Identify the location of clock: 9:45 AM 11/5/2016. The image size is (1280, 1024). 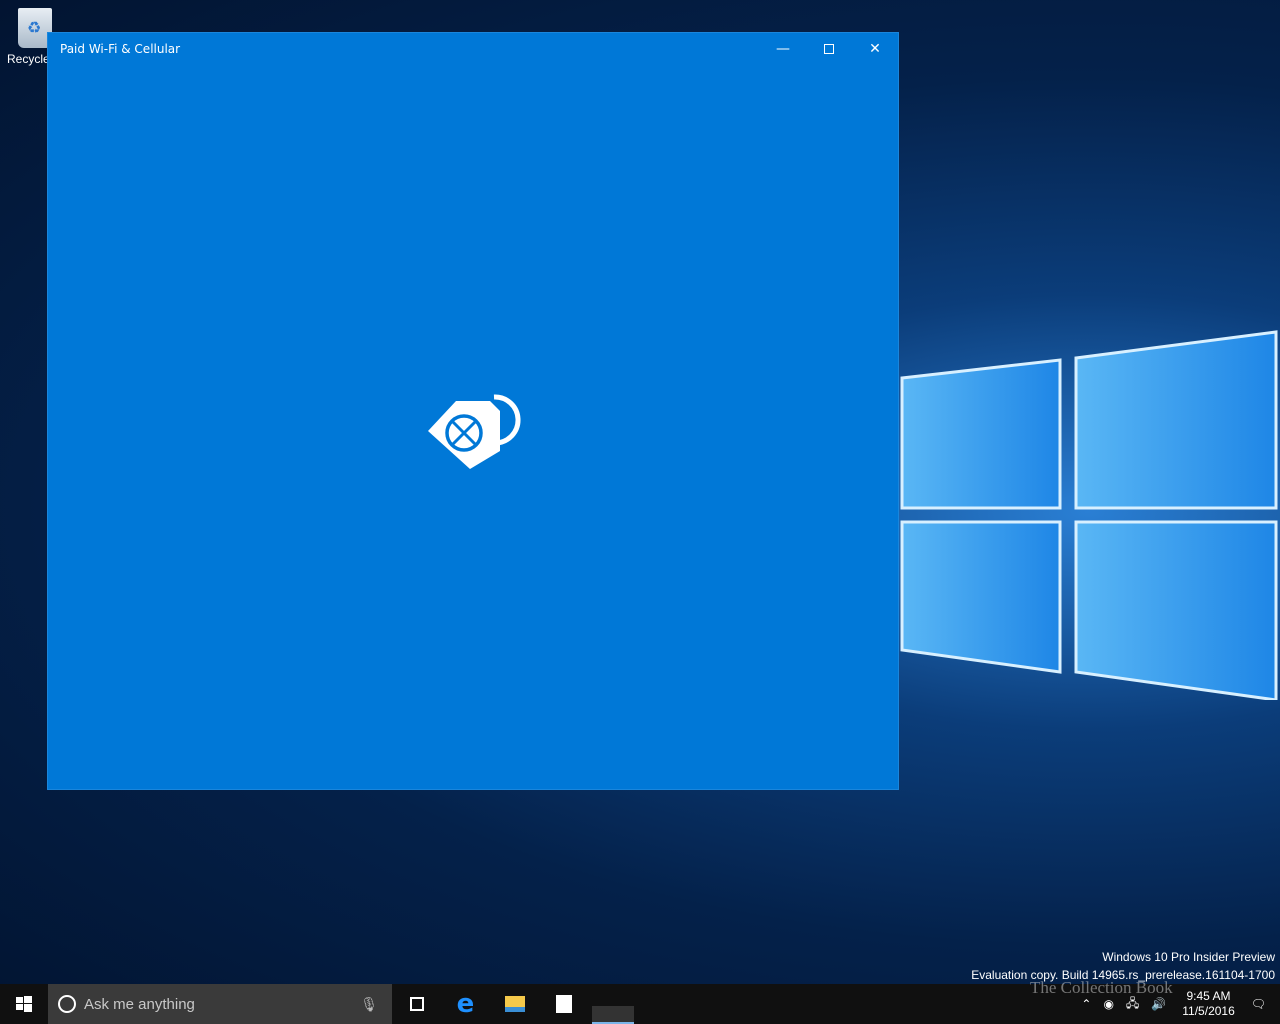
(1208, 1004).